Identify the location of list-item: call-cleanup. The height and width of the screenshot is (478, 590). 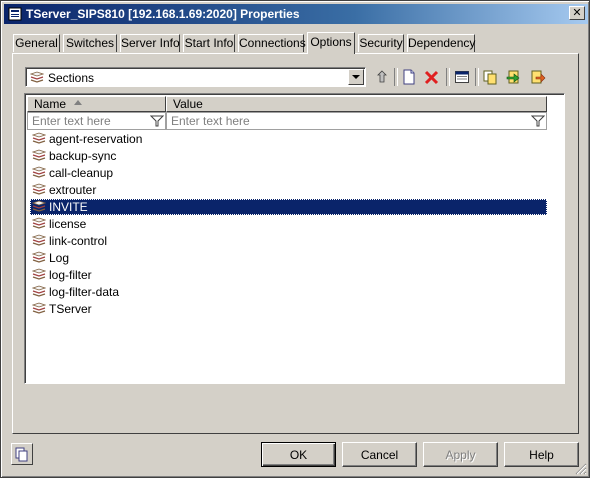
(288, 173).